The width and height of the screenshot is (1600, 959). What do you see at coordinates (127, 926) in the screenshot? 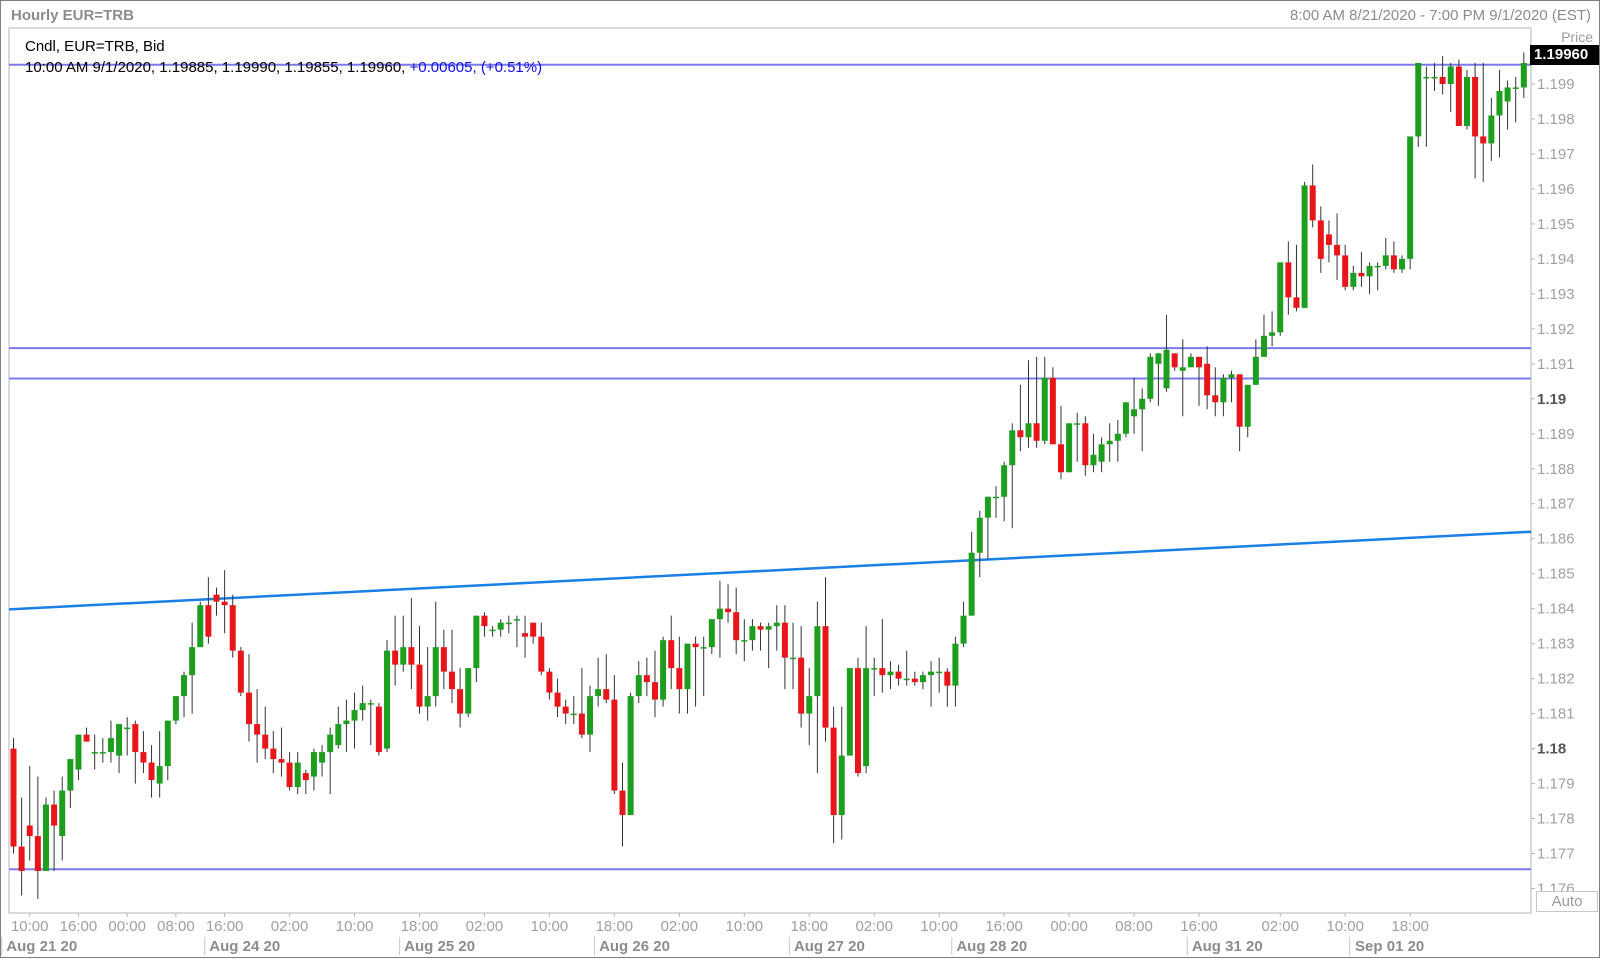
I see `time-tick-label: 00:00` at bounding box center [127, 926].